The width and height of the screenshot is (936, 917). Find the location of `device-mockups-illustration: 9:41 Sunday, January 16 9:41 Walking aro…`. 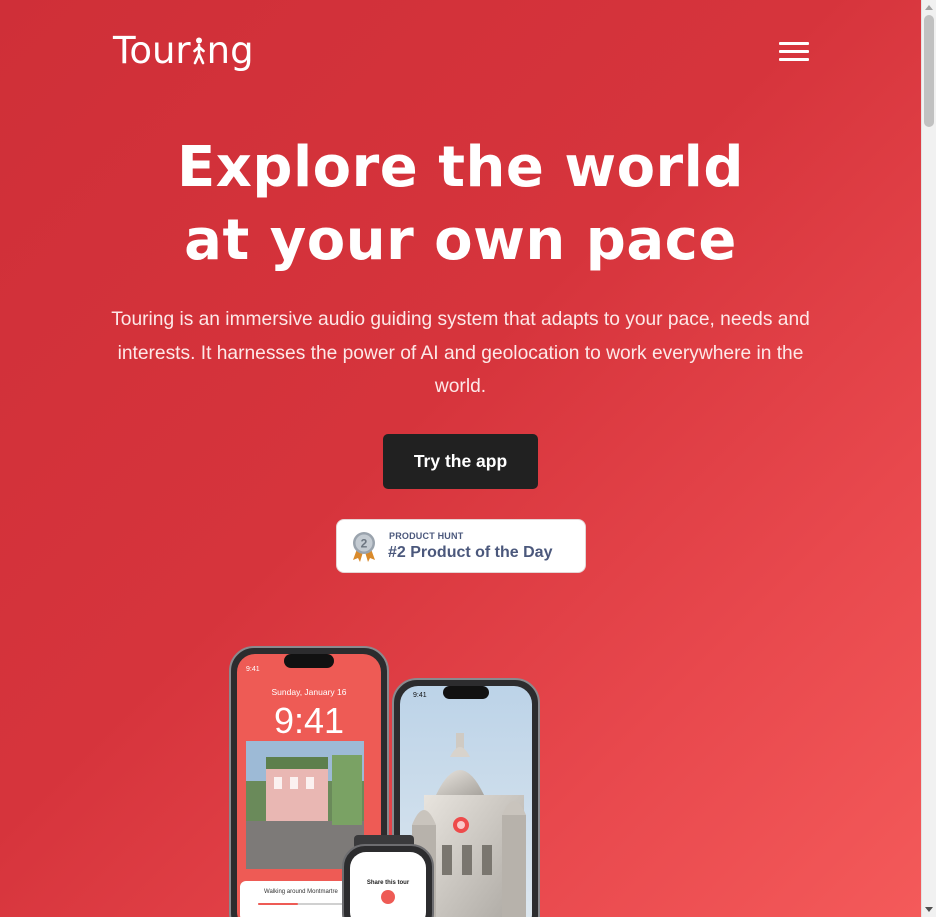

device-mockups-illustration: 9:41 Sunday, January 16 9:41 Walking aro… is located at coordinates (384, 781).